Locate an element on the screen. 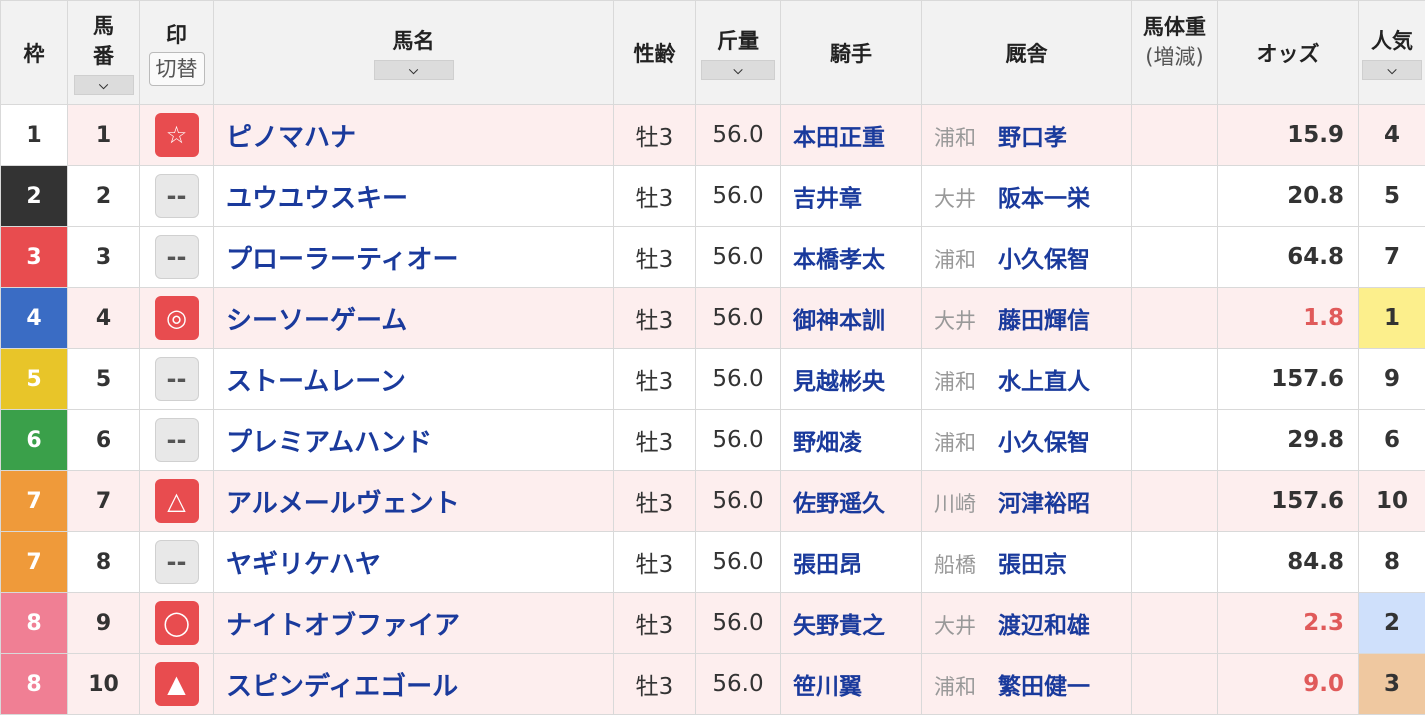 This screenshot has width=1425, height=715. horse-name-link: ナイトオブファイア is located at coordinates (413, 623).